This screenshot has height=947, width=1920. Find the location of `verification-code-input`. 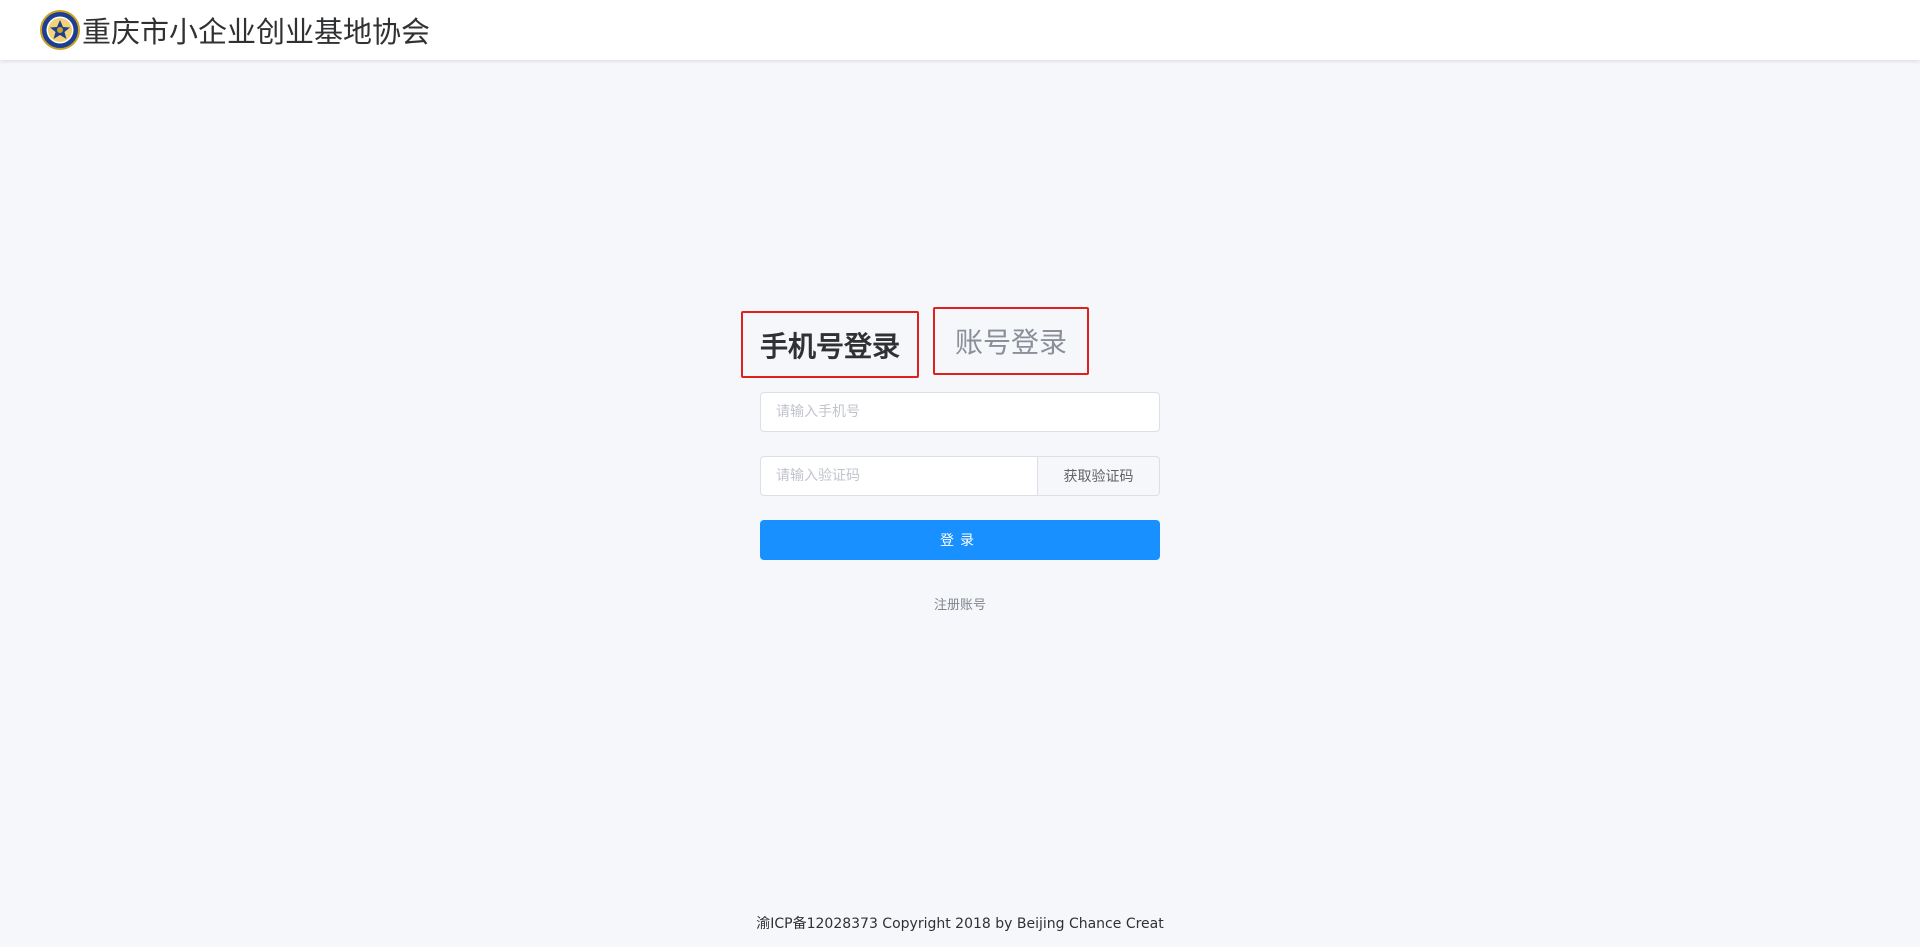

verification-code-input is located at coordinates (899, 476).